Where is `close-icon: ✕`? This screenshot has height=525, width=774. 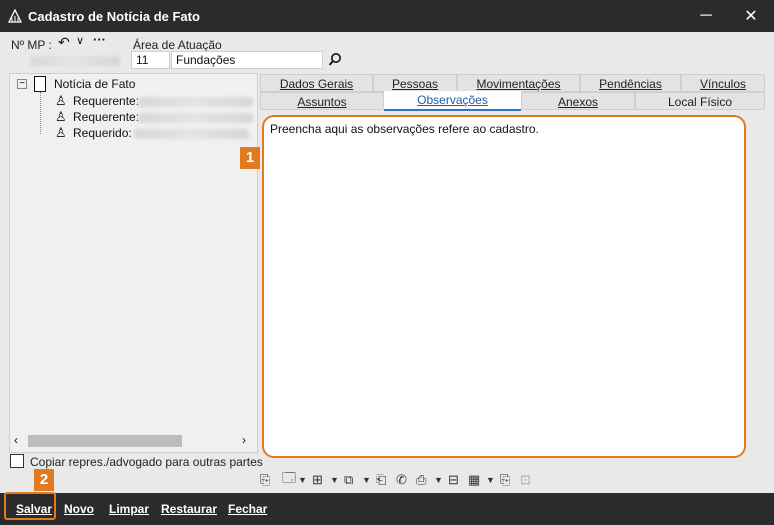 close-icon: ✕ is located at coordinates (751, 16).